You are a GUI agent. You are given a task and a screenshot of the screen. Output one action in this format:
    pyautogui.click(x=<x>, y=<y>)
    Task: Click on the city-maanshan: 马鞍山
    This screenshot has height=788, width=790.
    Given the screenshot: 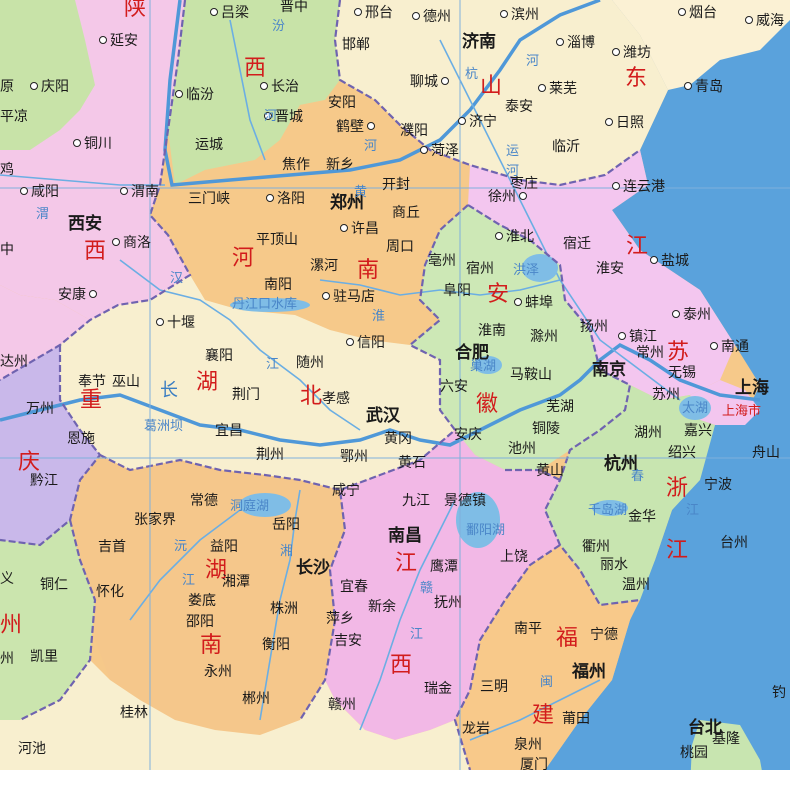 What is the action you would take?
    pyautogui.click(x=531, y=375)
    